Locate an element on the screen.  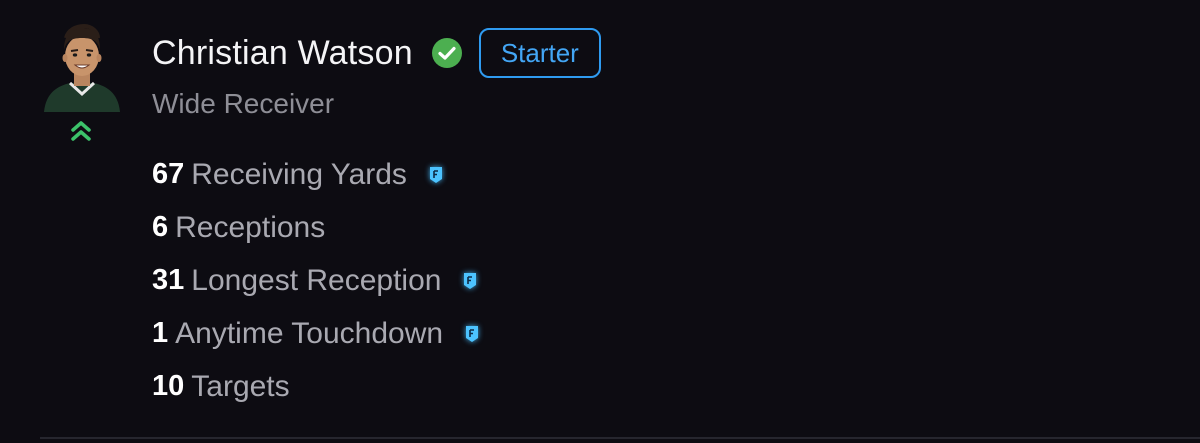
player-header: Christian Watson Starter is located at coordinates (376, 53).